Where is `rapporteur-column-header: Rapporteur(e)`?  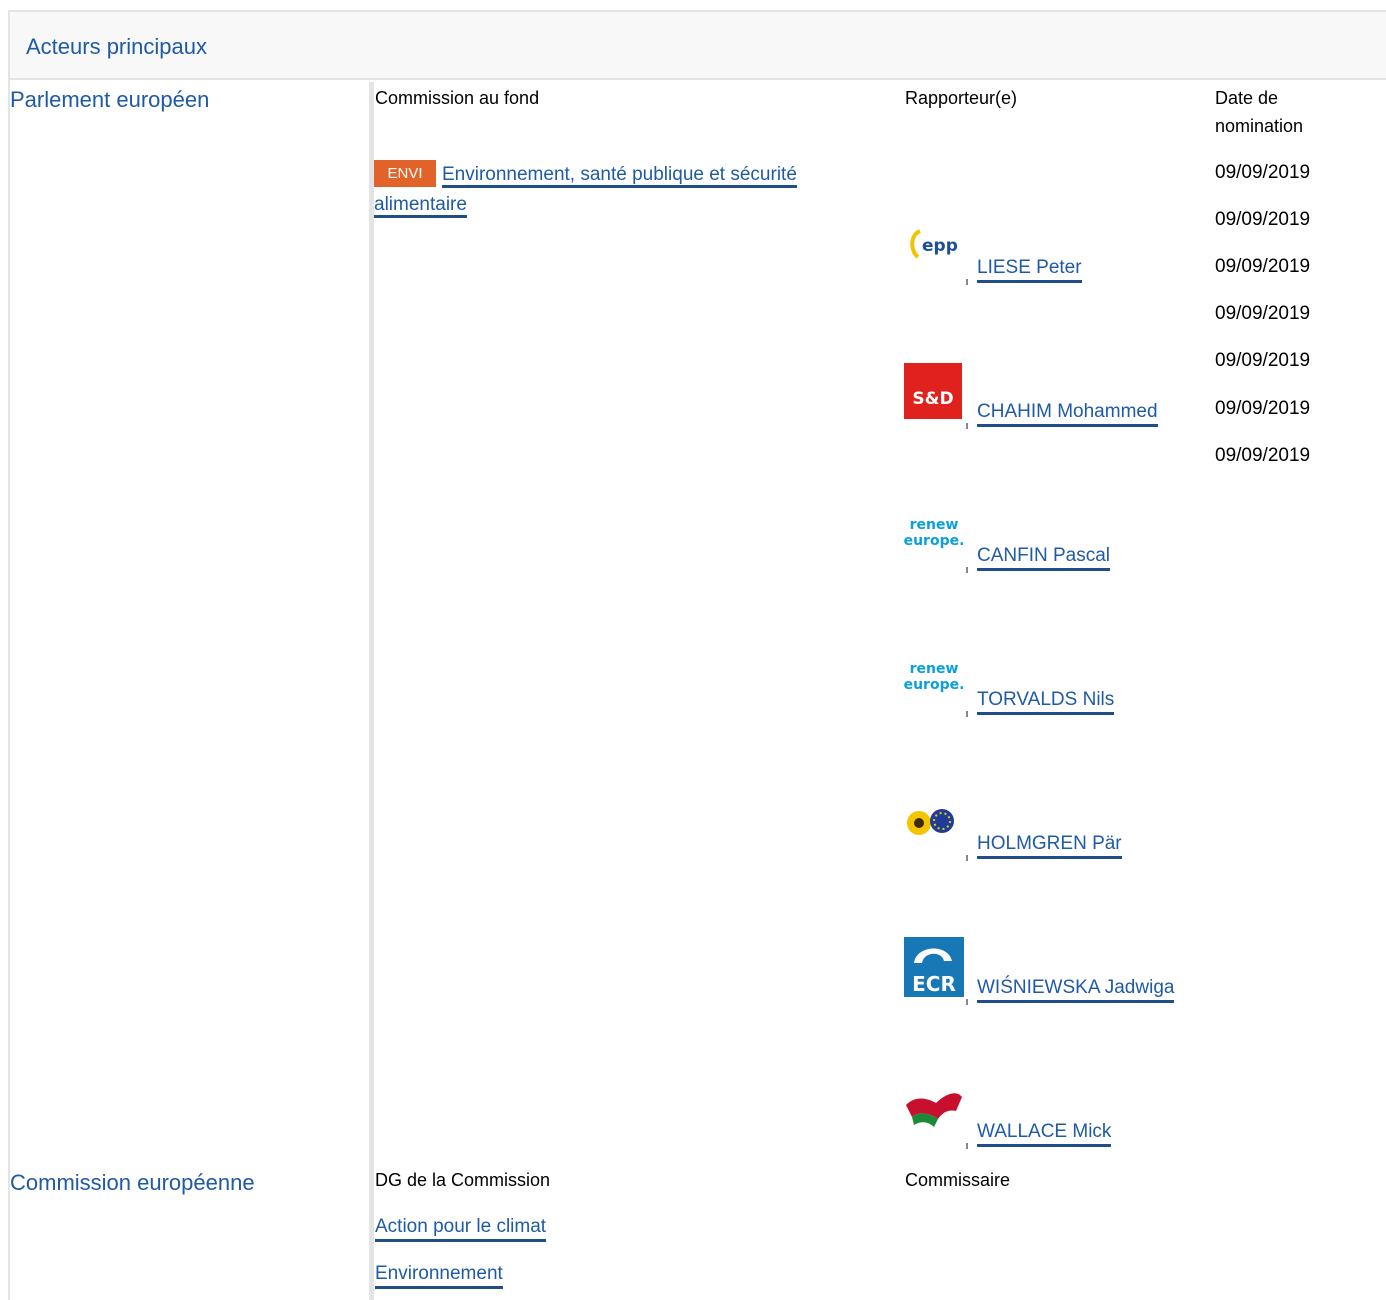 rapporteur-column-header: Rapporteur(e) is located at coordinates (961, 98).